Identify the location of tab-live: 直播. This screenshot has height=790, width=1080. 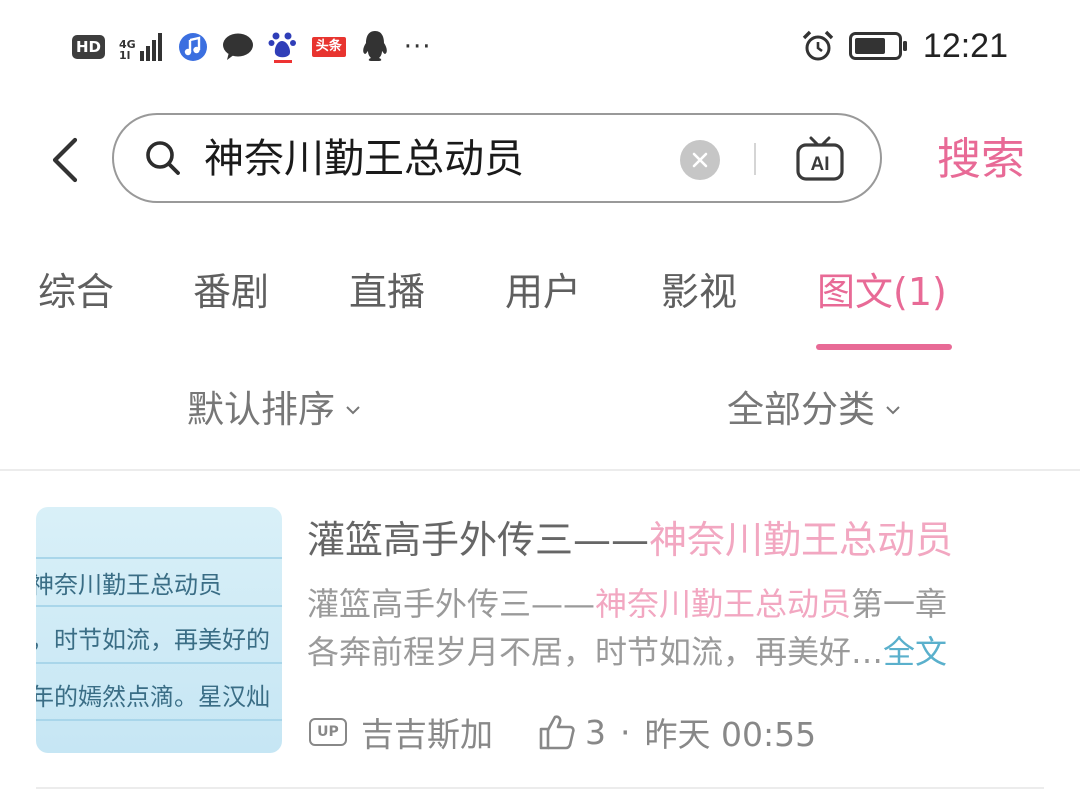
(387, 292).